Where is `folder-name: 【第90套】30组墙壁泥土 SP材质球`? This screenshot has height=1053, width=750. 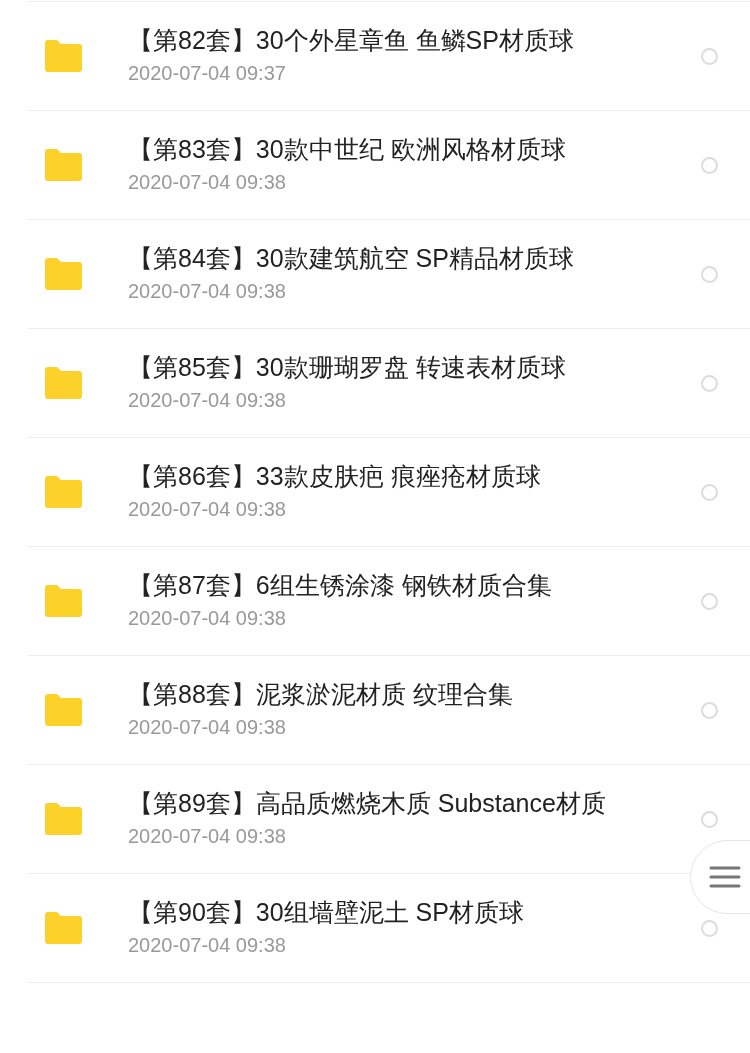
folder-name: 【第90套】30组墙壁泥土 SP材质球 is located at coordinates (326, 912).